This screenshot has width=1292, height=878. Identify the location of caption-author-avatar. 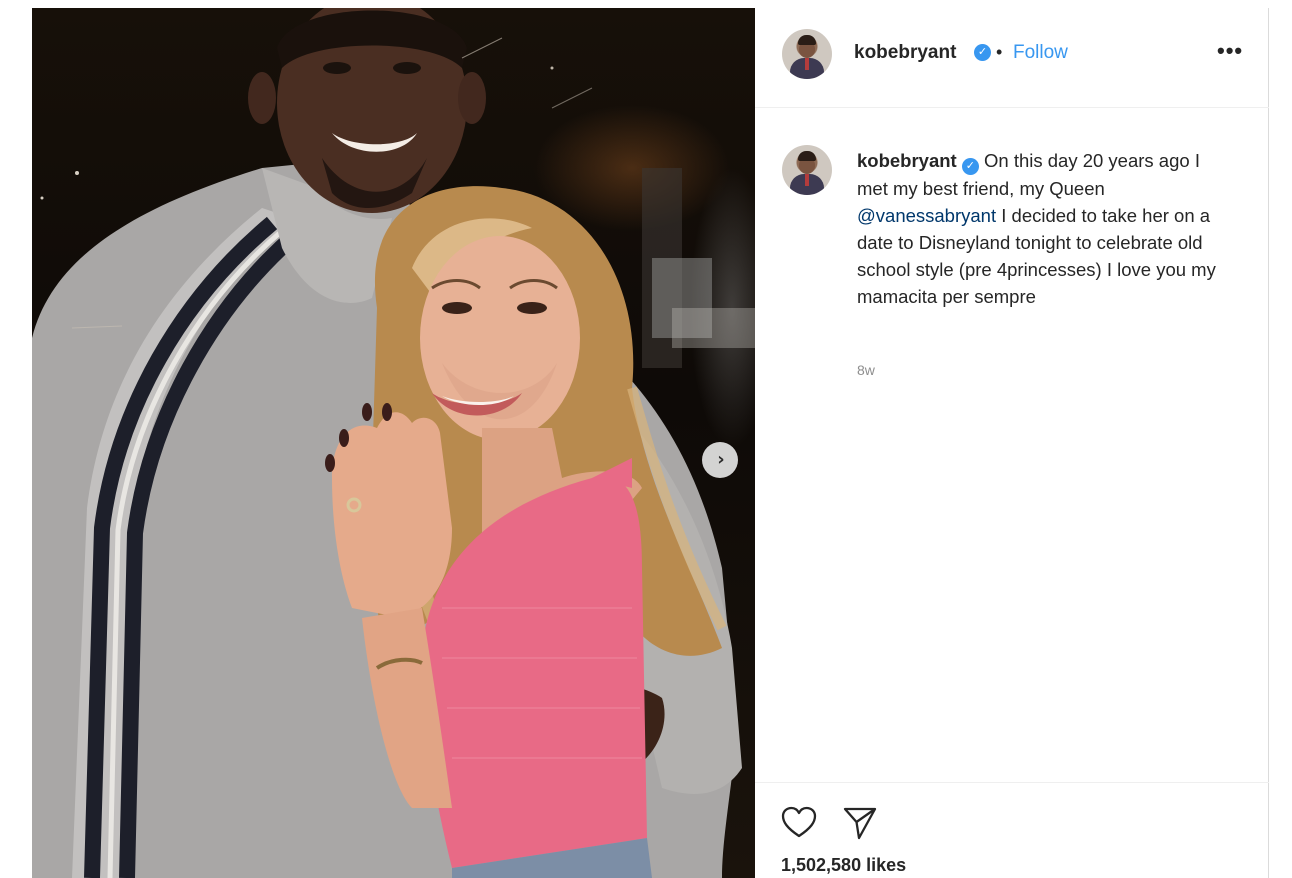
(807, 170).